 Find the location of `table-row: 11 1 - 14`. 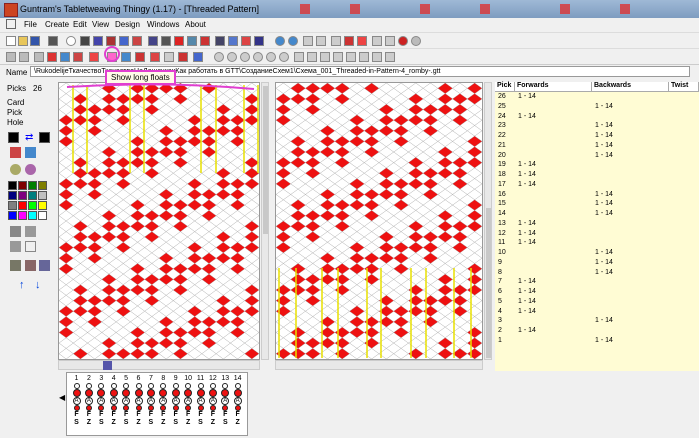

table-row: 11 1 - 14 is located at coordinates (597, 244).